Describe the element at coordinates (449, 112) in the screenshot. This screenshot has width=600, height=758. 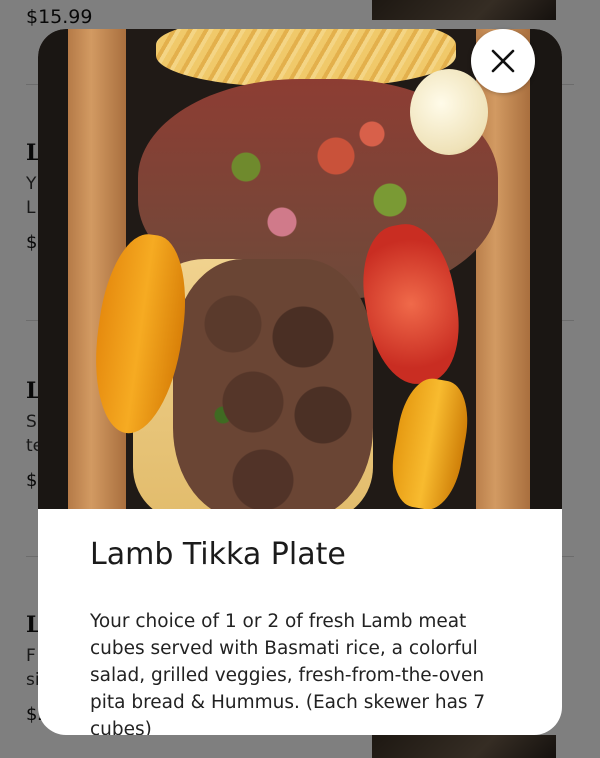
I see `onion` at that location.